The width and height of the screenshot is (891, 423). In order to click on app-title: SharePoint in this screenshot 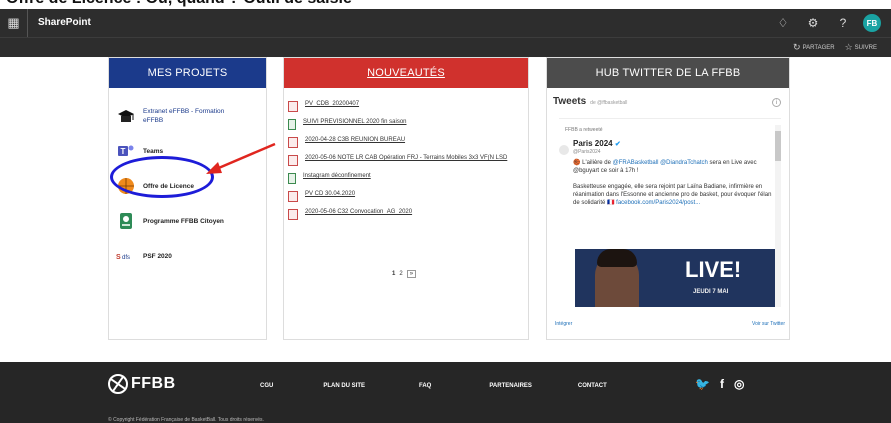, I will do `click(64, 22)`.